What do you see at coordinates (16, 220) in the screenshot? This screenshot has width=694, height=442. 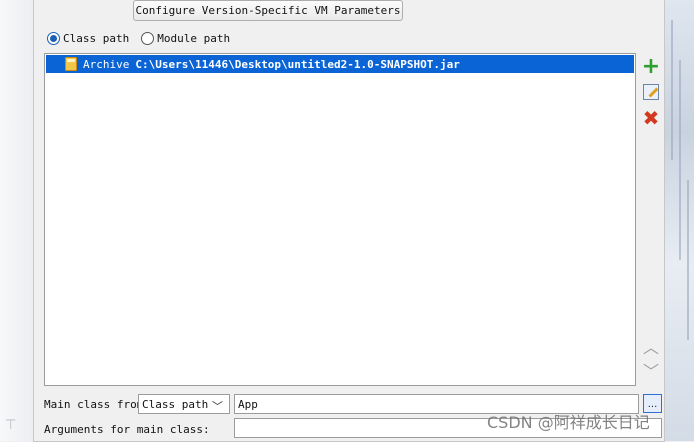 I see `left-sidebar-edge: ┬` at bounding box center [16, 220].